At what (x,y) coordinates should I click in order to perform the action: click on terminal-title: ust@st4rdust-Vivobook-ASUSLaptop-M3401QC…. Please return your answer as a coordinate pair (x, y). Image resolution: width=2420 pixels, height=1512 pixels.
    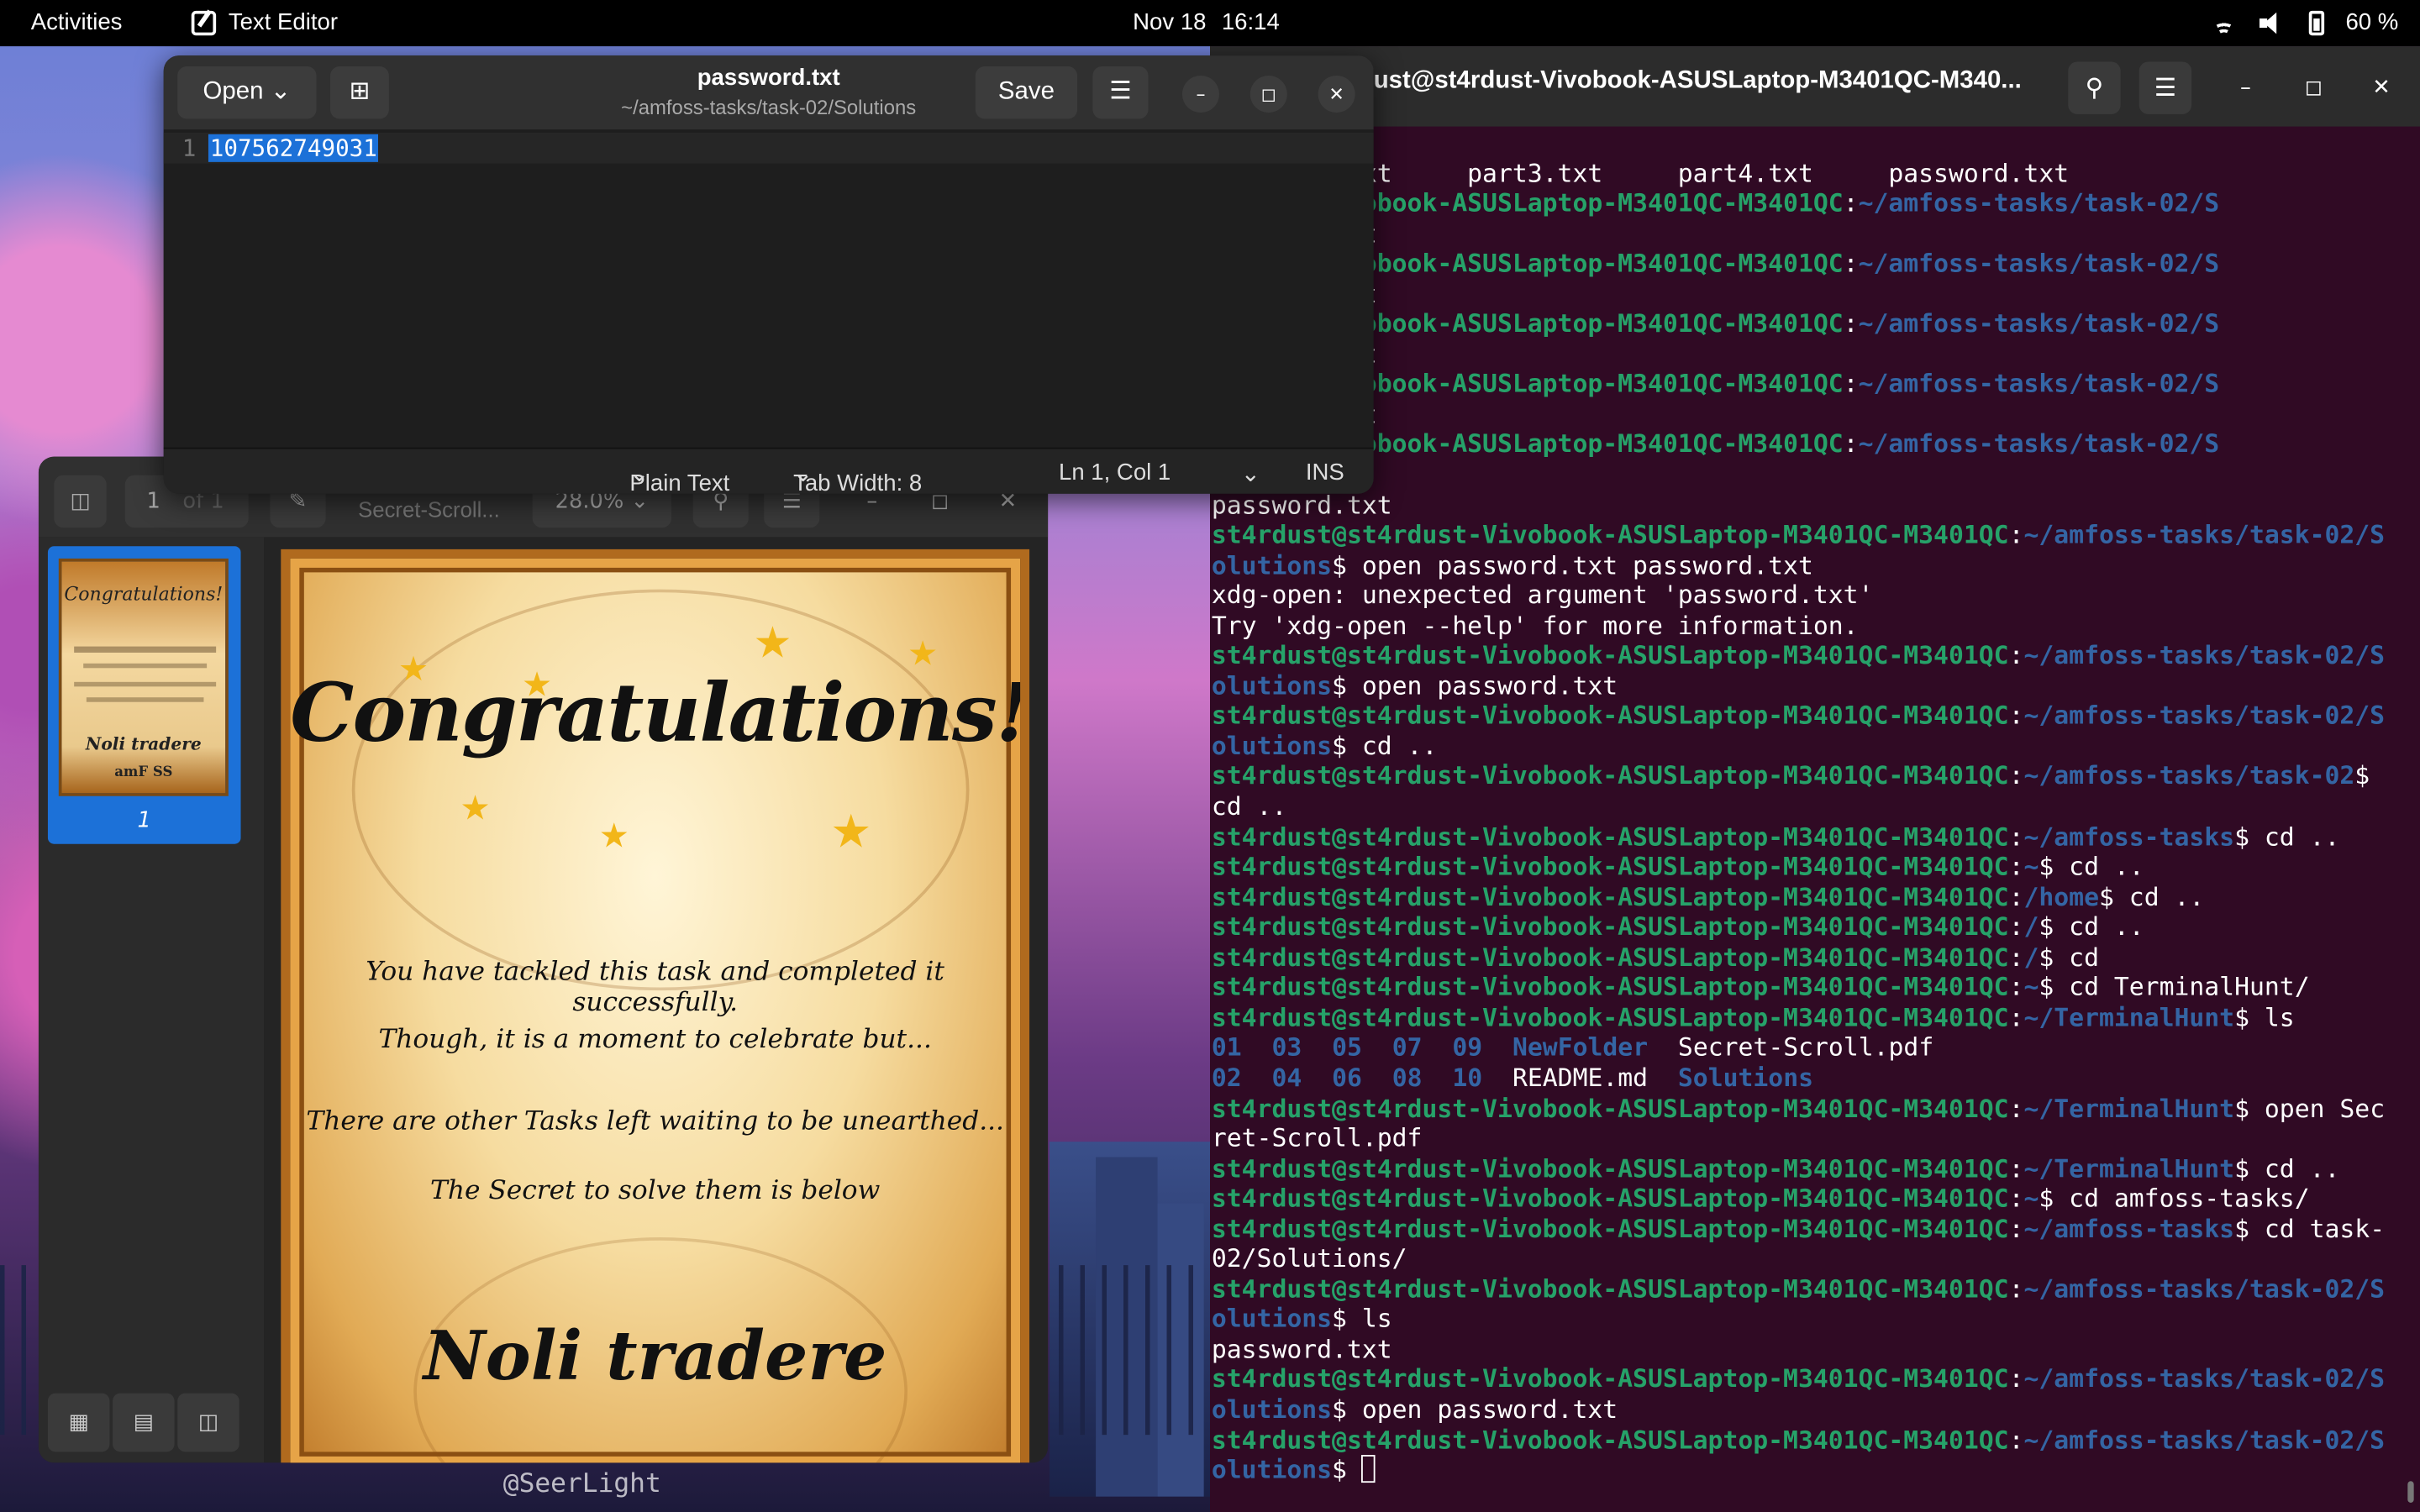
    Looking at the image, I should click on (1697, 81).